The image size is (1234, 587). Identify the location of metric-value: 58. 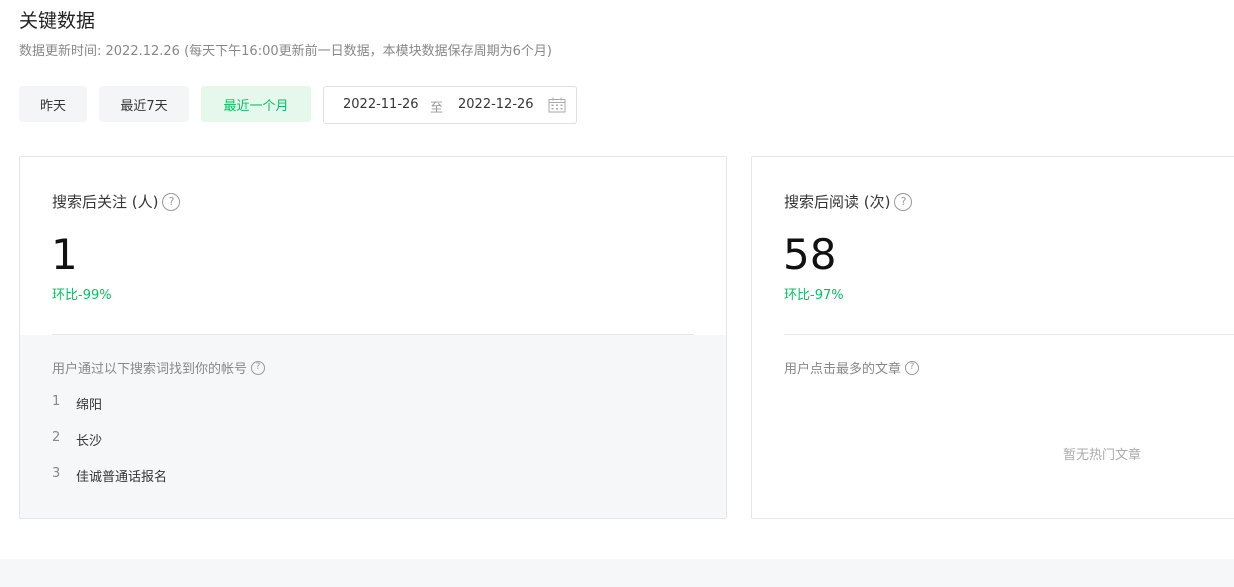
(810, 254).